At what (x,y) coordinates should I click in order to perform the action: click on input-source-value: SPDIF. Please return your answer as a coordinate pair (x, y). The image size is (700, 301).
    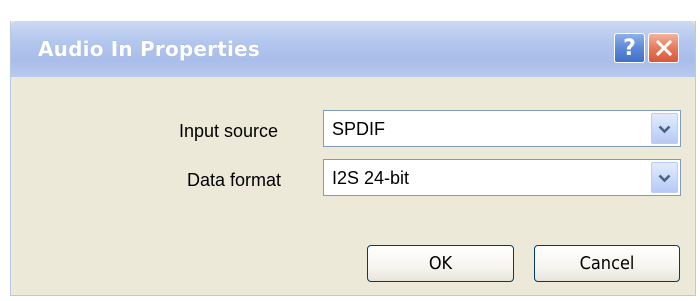
    Looking at the image, I should click on (359, 129).